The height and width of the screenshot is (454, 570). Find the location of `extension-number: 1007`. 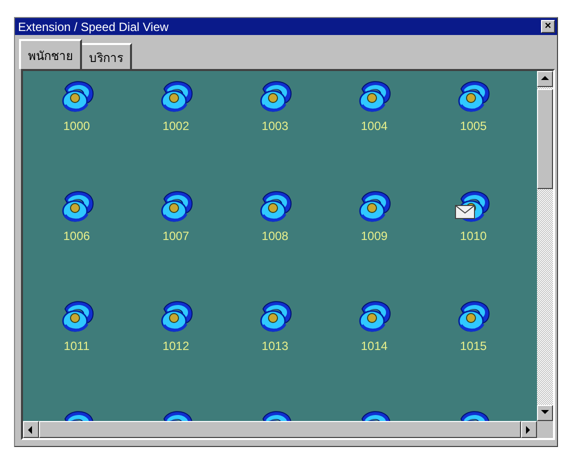

extension-number: 1007 is located at coordinates (176, 236).